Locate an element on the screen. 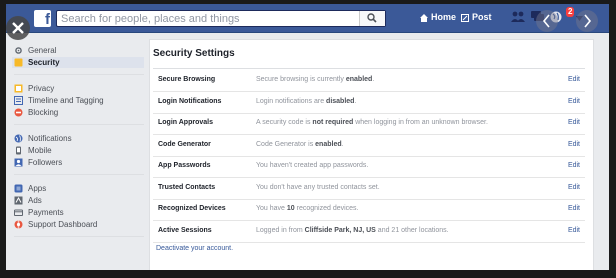 Image resolution: width=616 pixels, height=278 pixels. setting-value: disabled is located at coordinates (340, 101).